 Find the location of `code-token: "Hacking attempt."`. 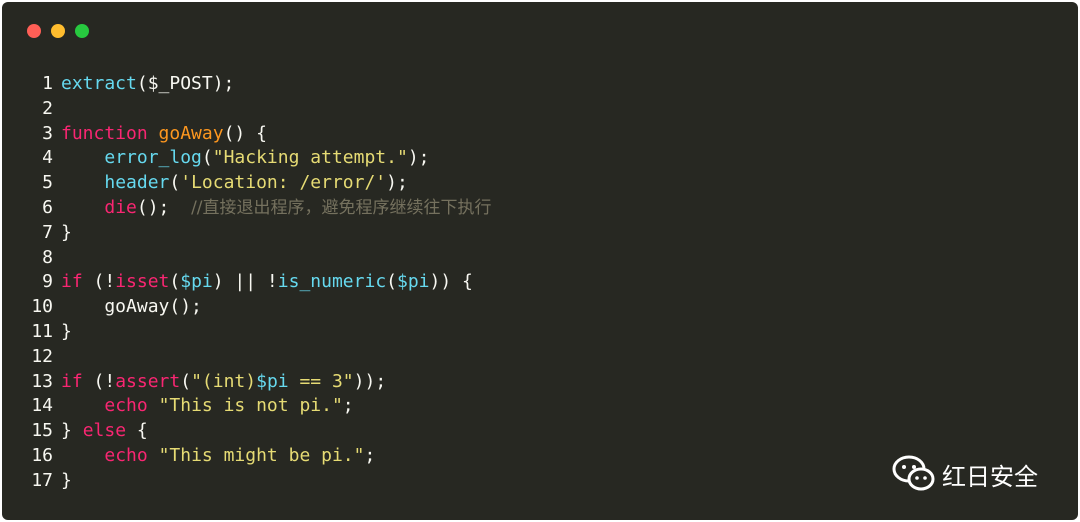

code-token: "Hacking attempt." is located at coordinates (310, 158).